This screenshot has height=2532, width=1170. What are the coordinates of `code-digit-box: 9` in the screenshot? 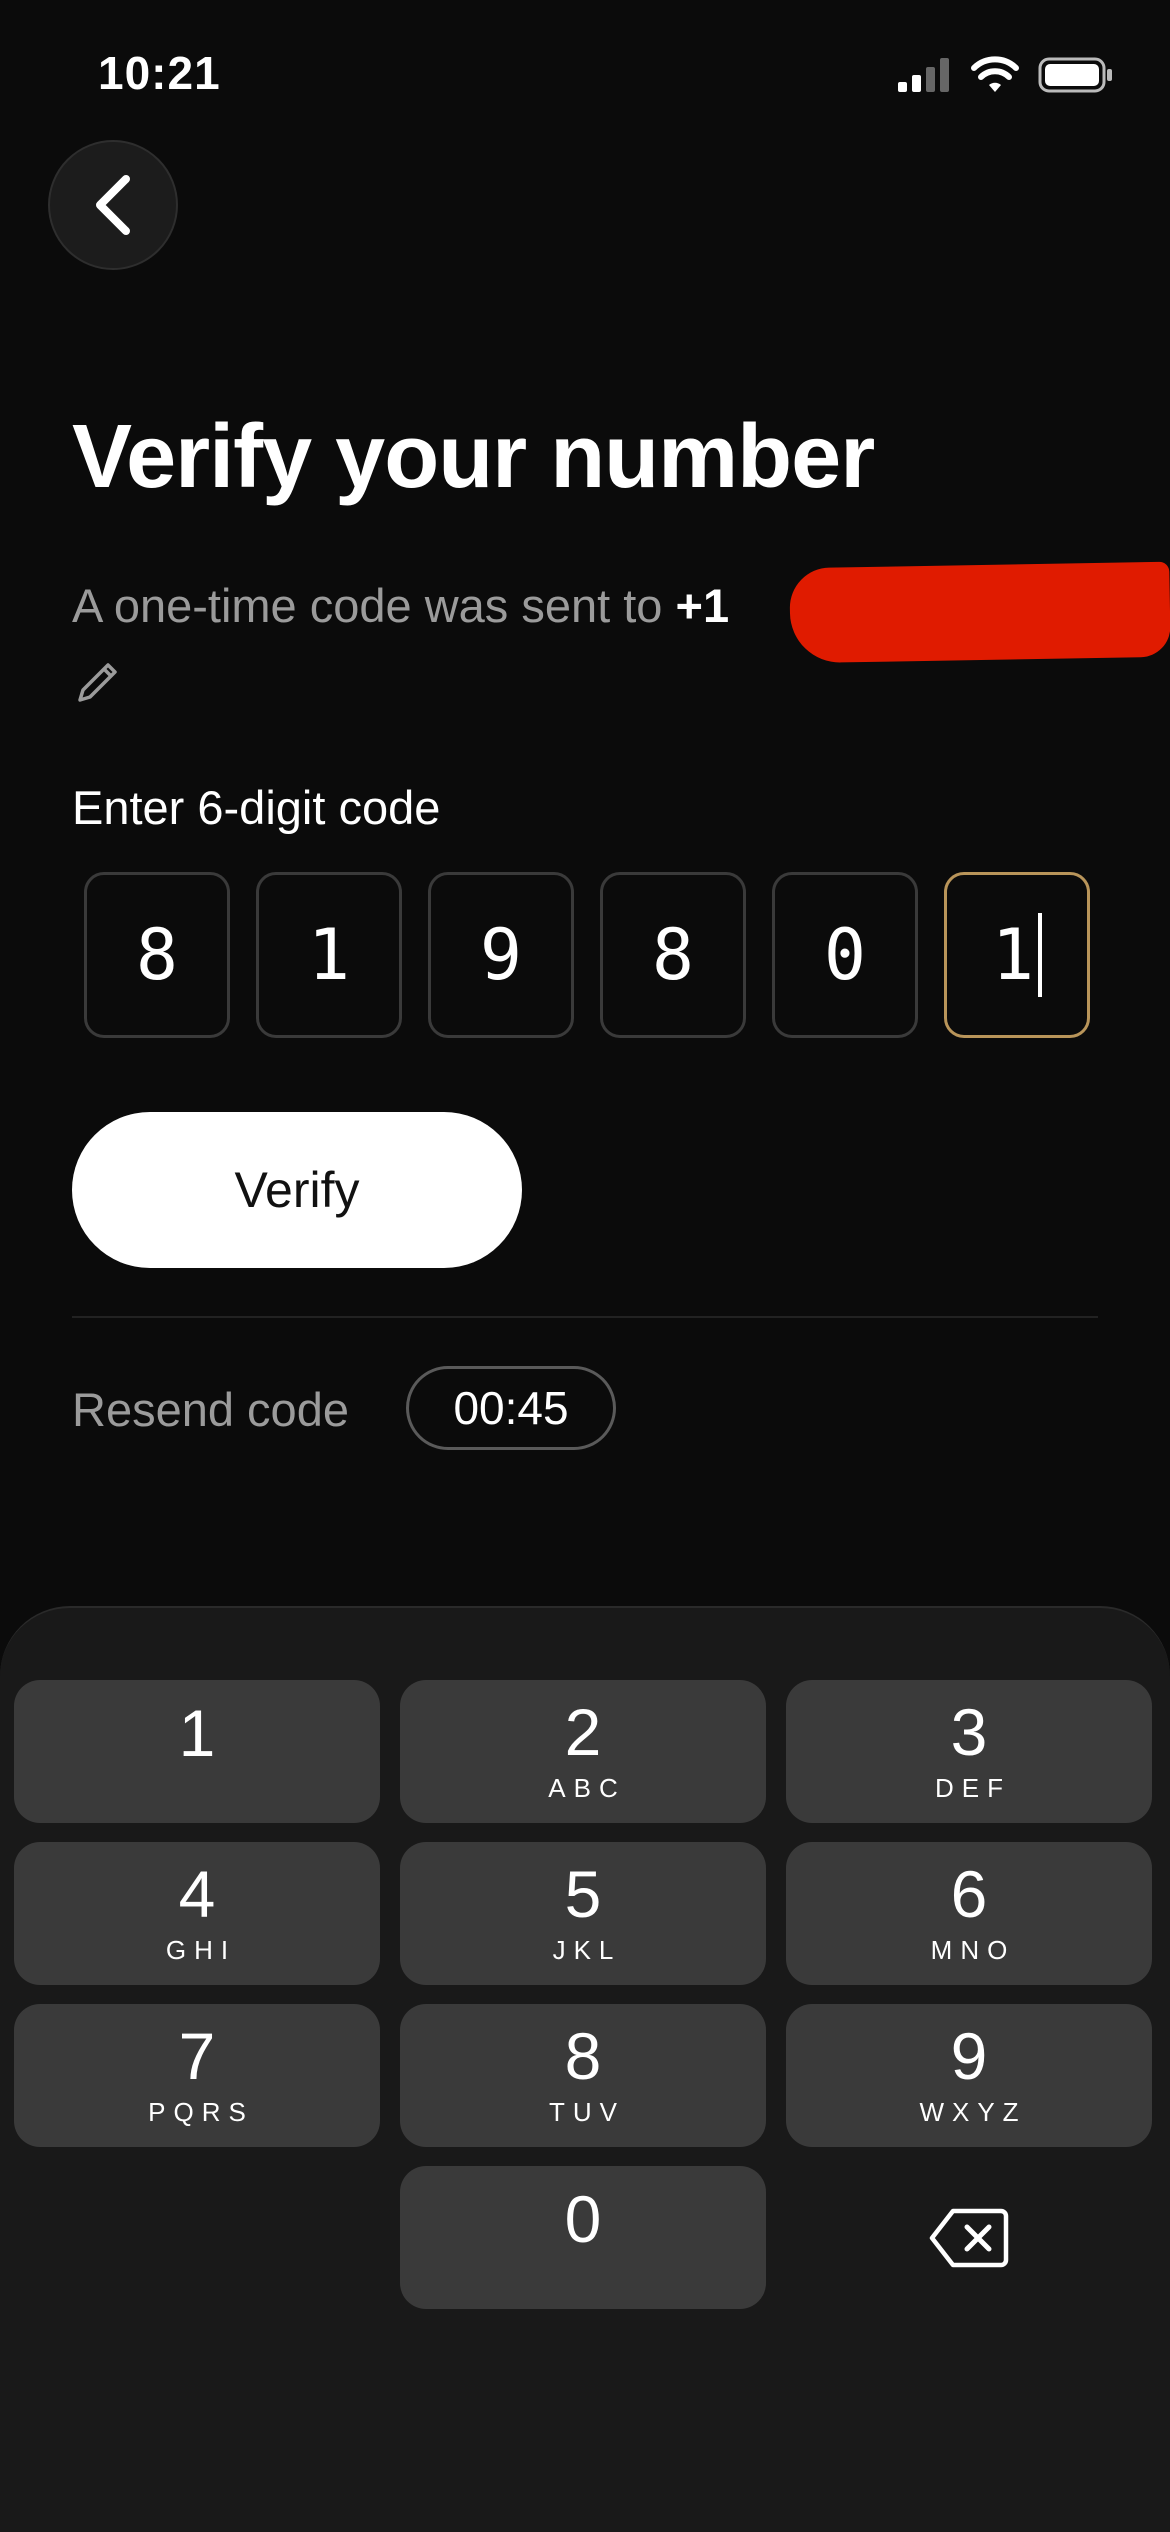 It's located at (501, 955).